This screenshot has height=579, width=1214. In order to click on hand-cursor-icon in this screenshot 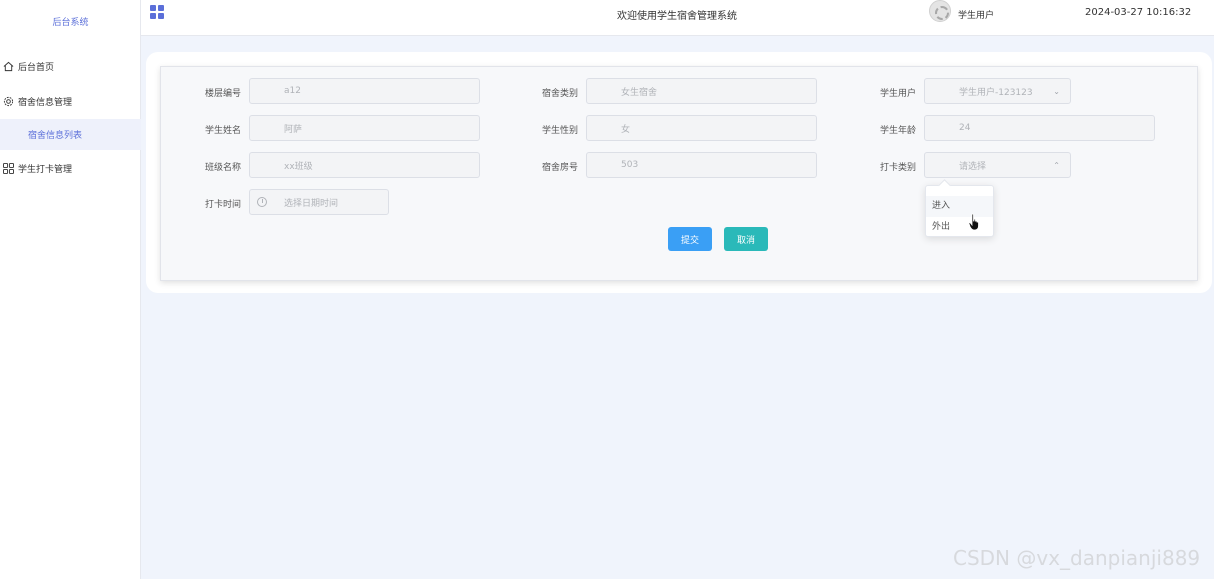, I will do `click(973, 222)`.